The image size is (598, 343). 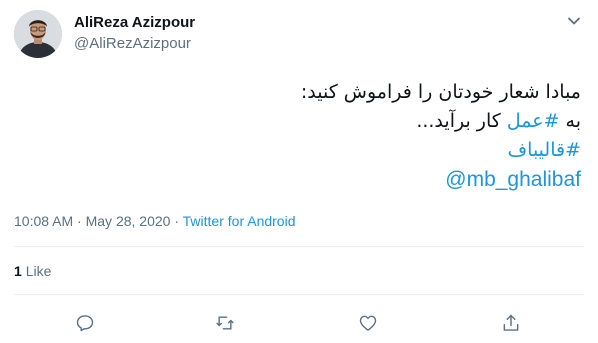 What do you see at coordinates (574, 21) in the screenshot?
I see `chevron-down-icon` at bounding box center [574, 21].